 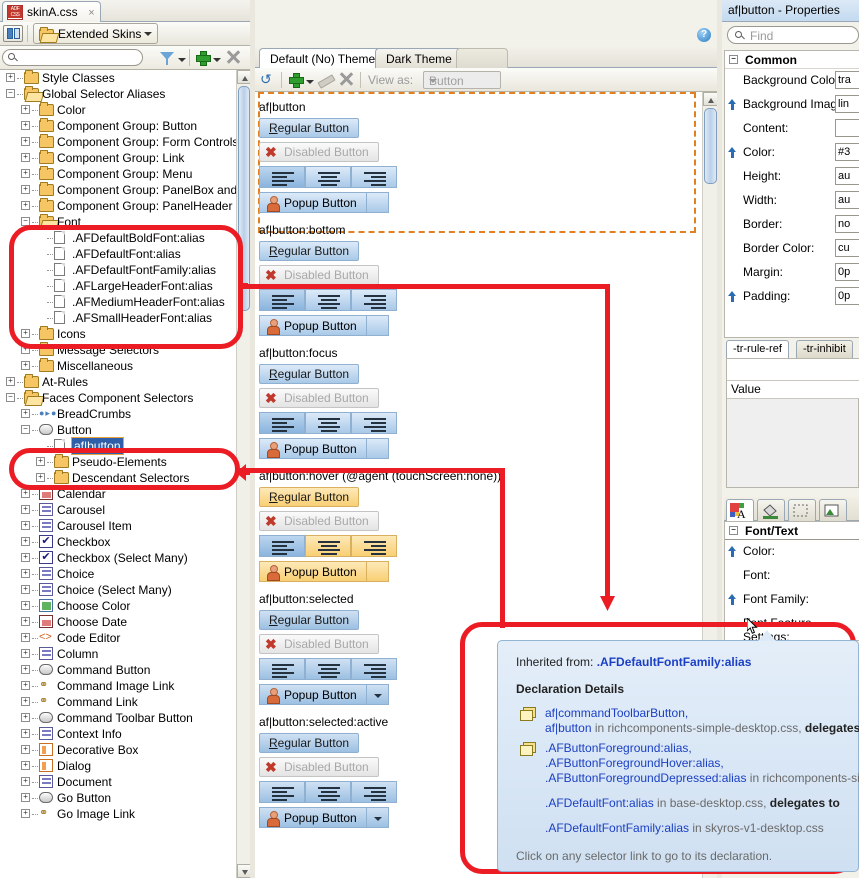 What do you see at coordinates (118, 110) in the screenshot?
I see `tree-item-color: + Color` at bounding box center [118, 110].